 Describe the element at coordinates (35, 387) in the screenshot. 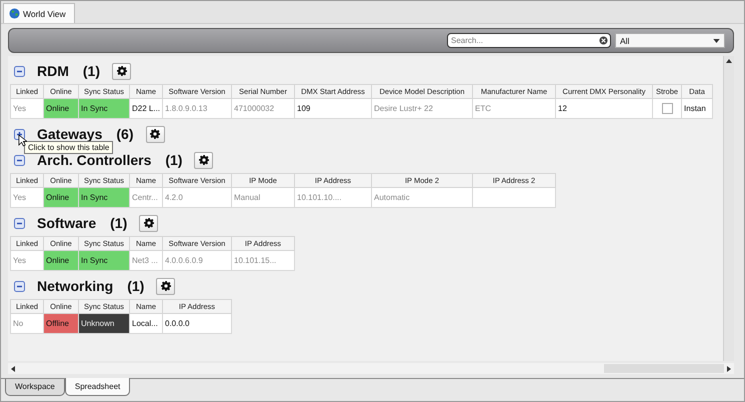

I see `sheet-tab: Workspace` at that location.